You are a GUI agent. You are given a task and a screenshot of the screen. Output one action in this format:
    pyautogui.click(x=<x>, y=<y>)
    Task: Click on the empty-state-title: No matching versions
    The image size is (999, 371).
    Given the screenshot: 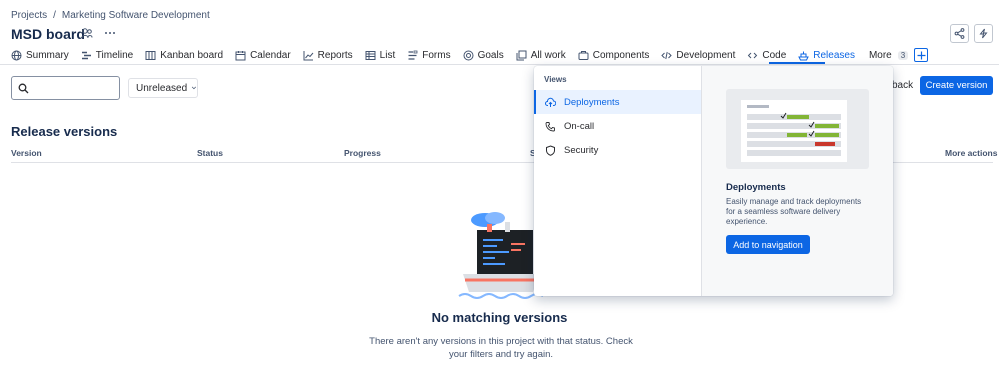 What is the action you would take?
    pyautogui.click(x=499, y=317)
    